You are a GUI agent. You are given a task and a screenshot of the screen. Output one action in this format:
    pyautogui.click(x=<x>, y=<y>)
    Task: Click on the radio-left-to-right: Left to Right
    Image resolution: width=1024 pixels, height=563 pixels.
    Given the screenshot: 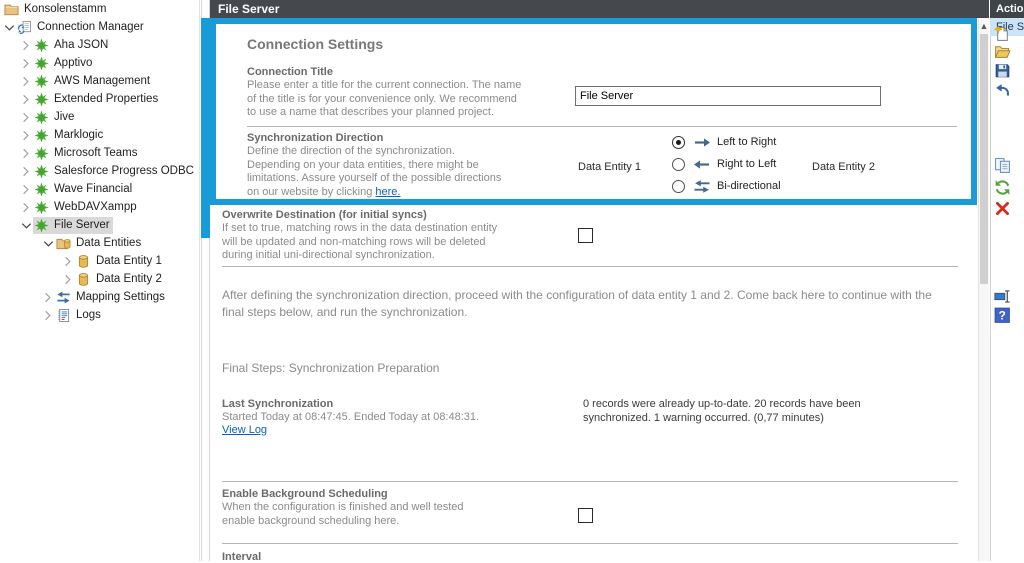 What is the action you would take?
    pyautogui.click(x=724, y=142)
    